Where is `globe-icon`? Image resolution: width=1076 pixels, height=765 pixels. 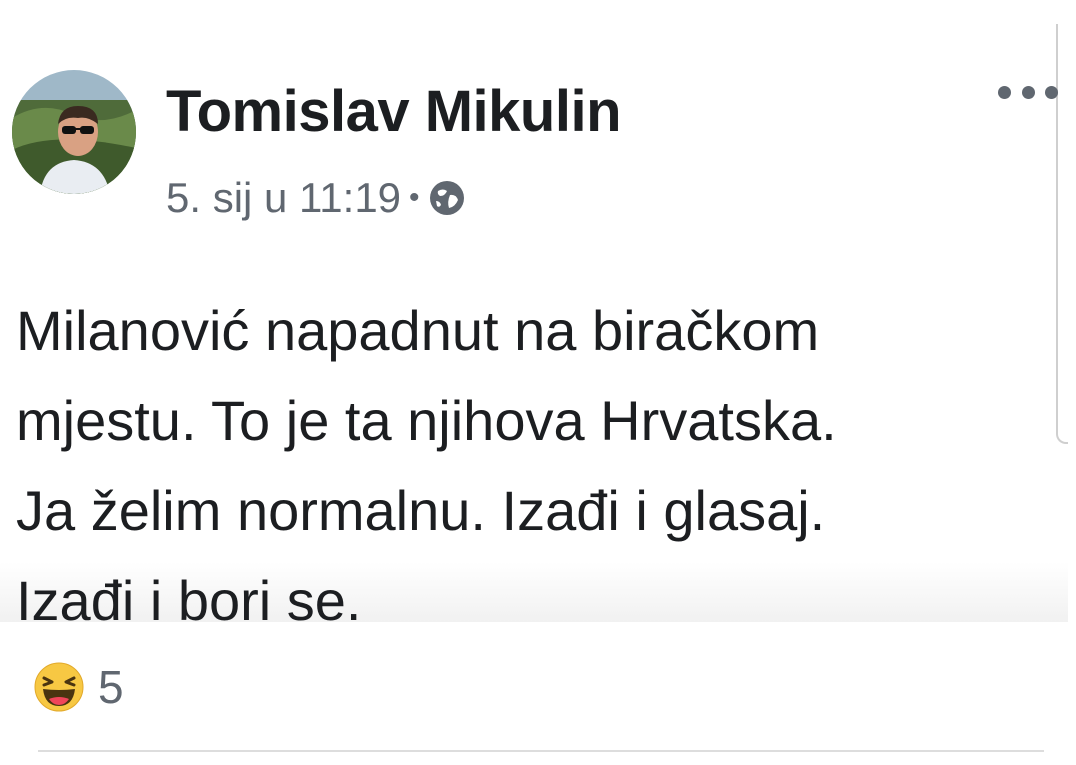
globe-icon is located at coordinates (446, 198).